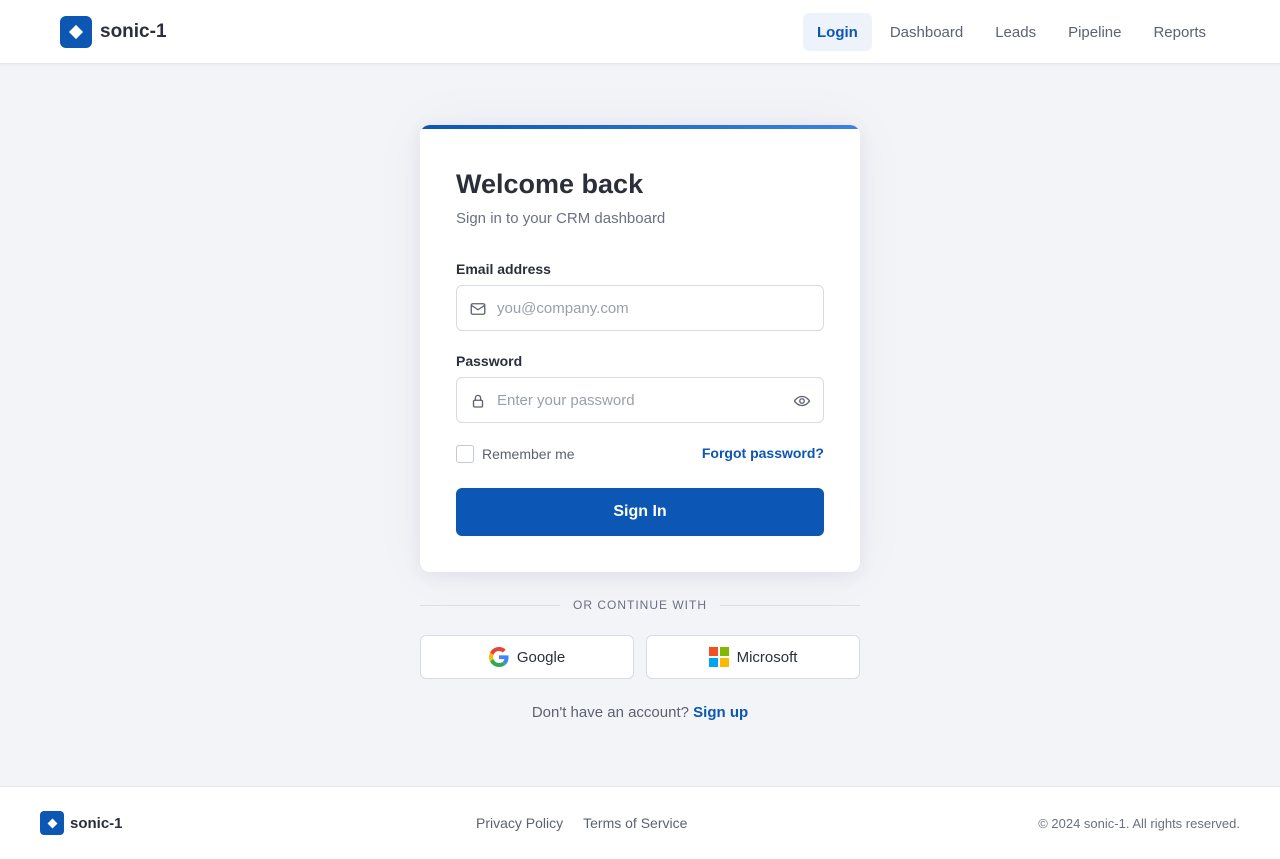  I want to click on ms-square-blue, so click(713, 662).